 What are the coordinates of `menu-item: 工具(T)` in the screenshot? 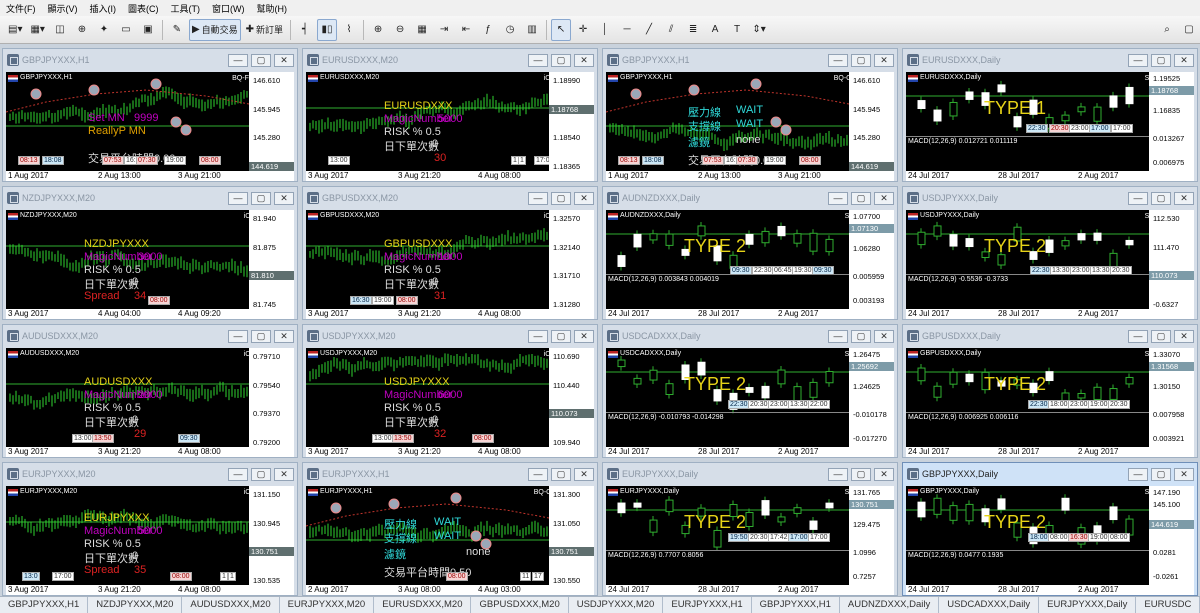 It's located at (186, 8).